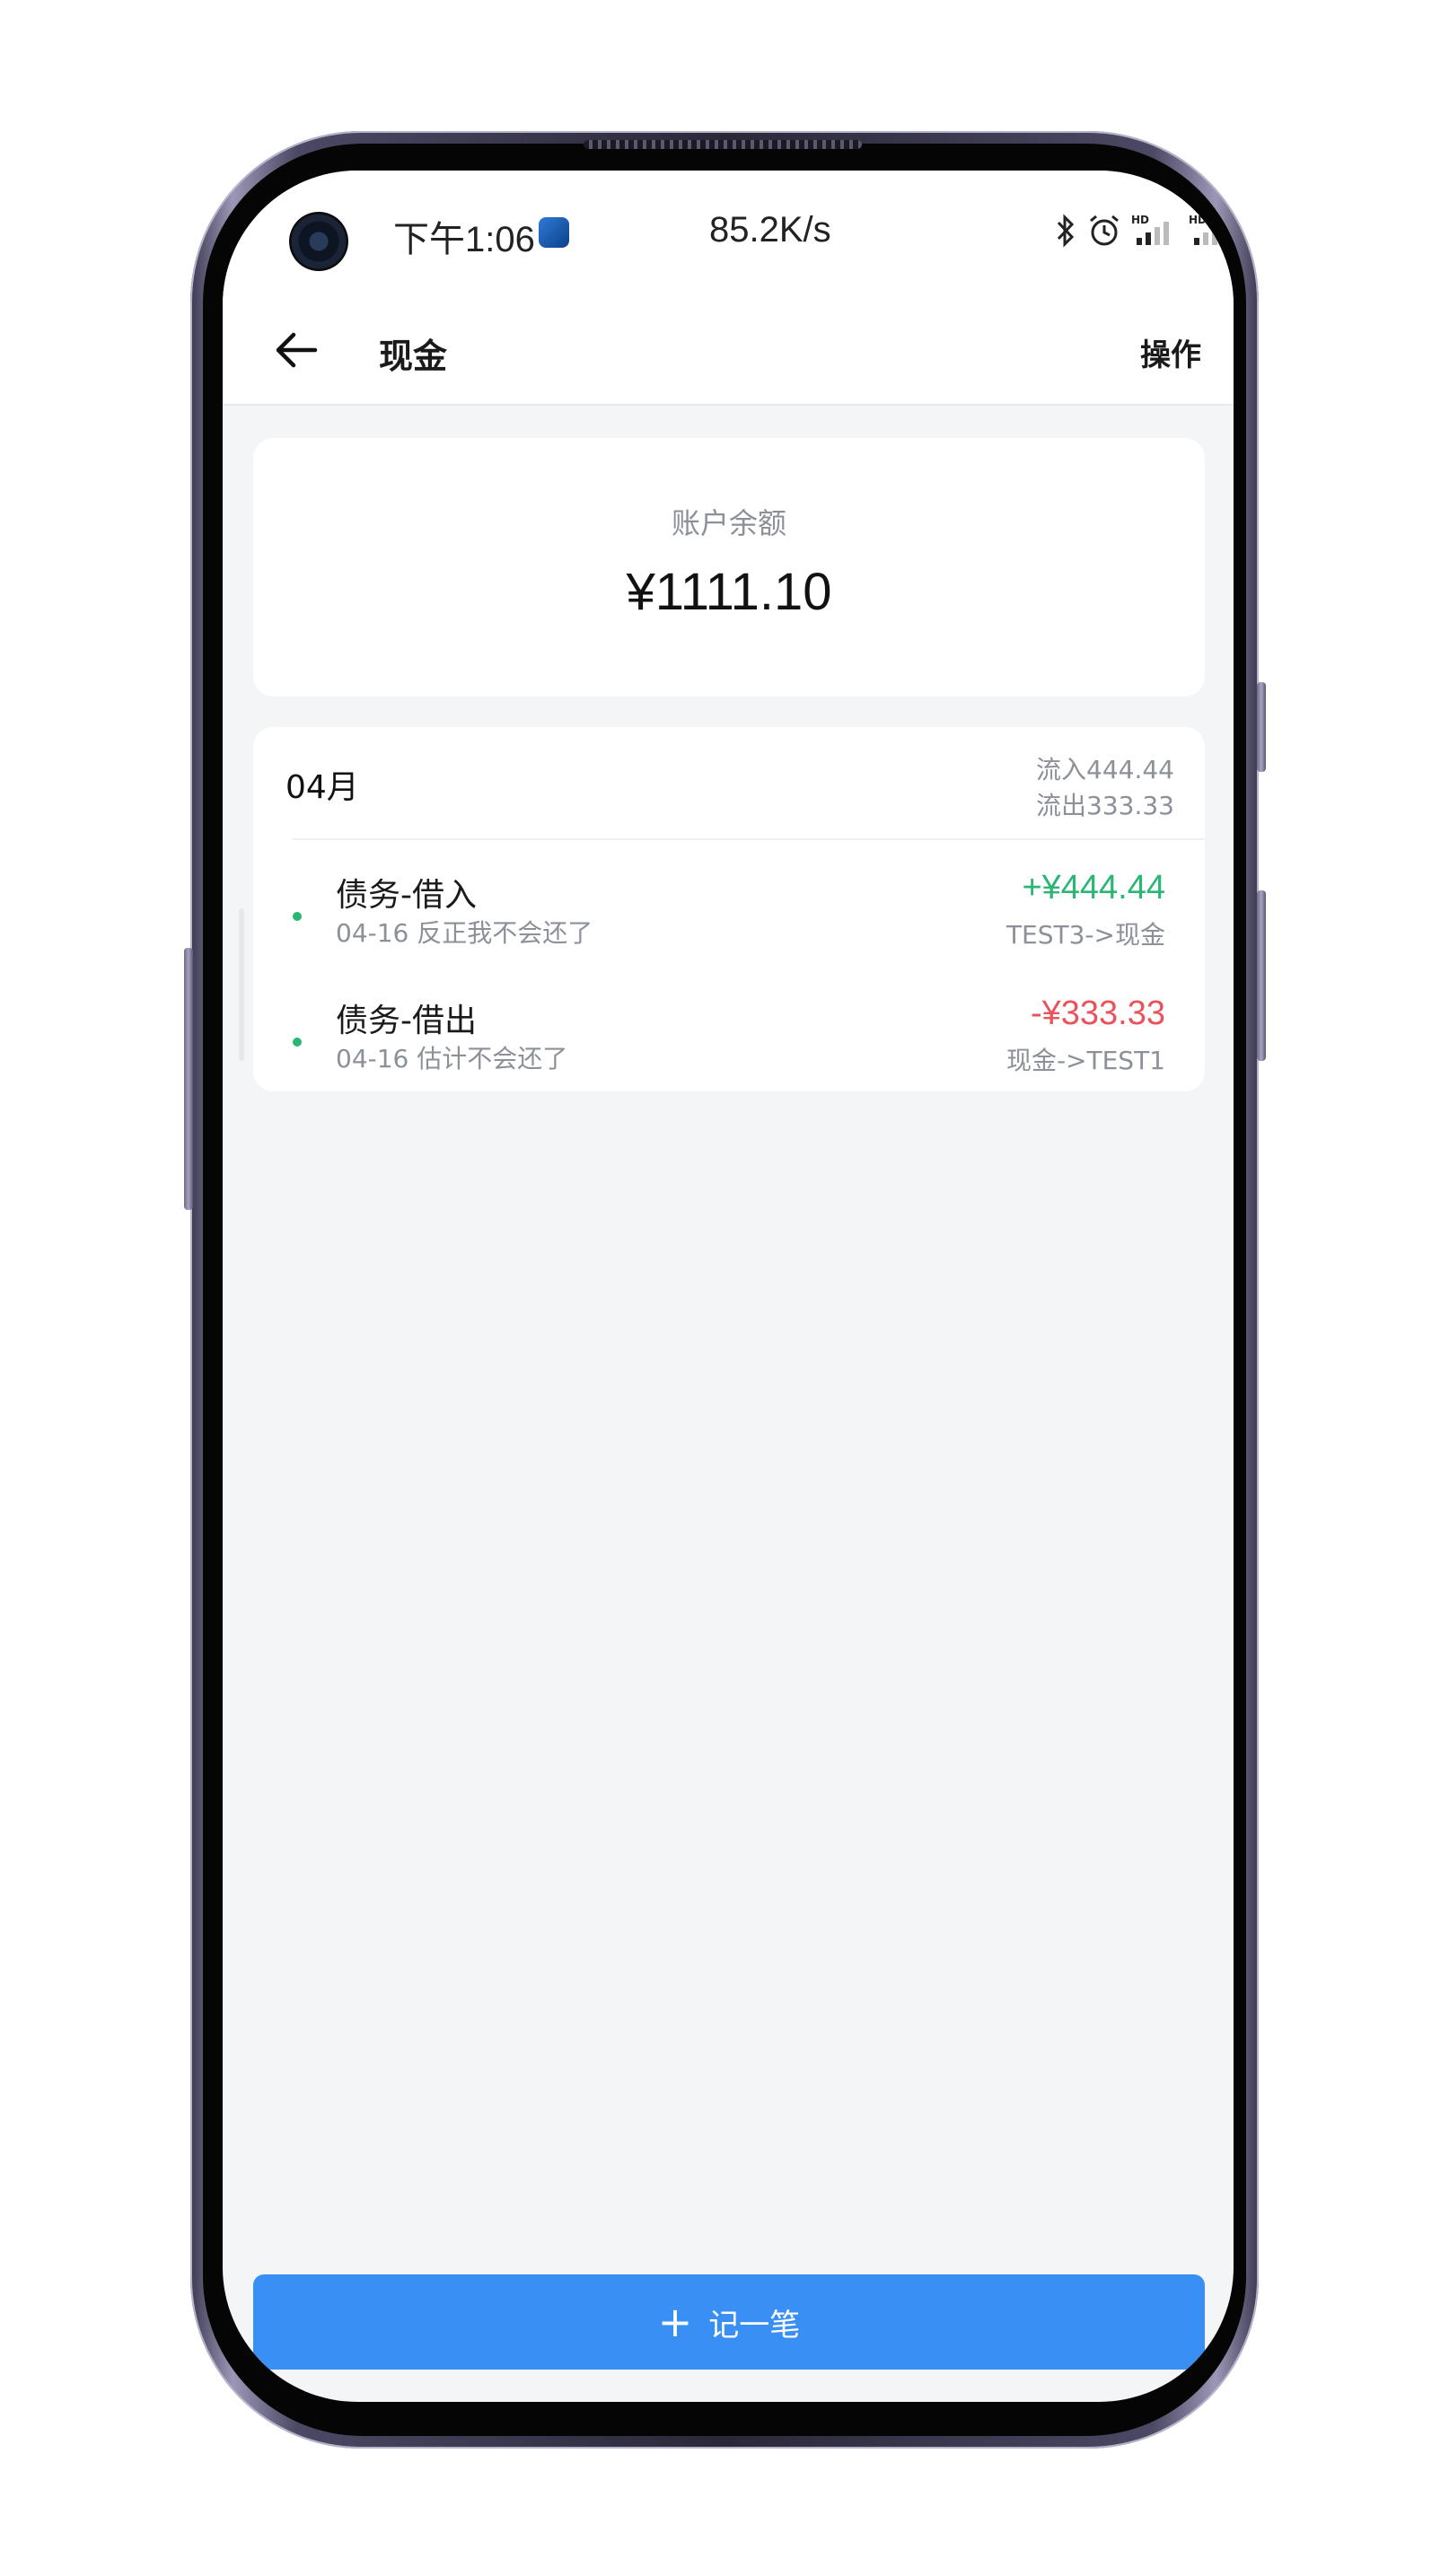 This screenshot has height=2576, width=1449. Describe the element at coordinates (729, 1046) in the screenshot. I see `transaction-row: 债务-借出 04-16 估计不会还了 -¥333.33 现金->TEST1` at that location.